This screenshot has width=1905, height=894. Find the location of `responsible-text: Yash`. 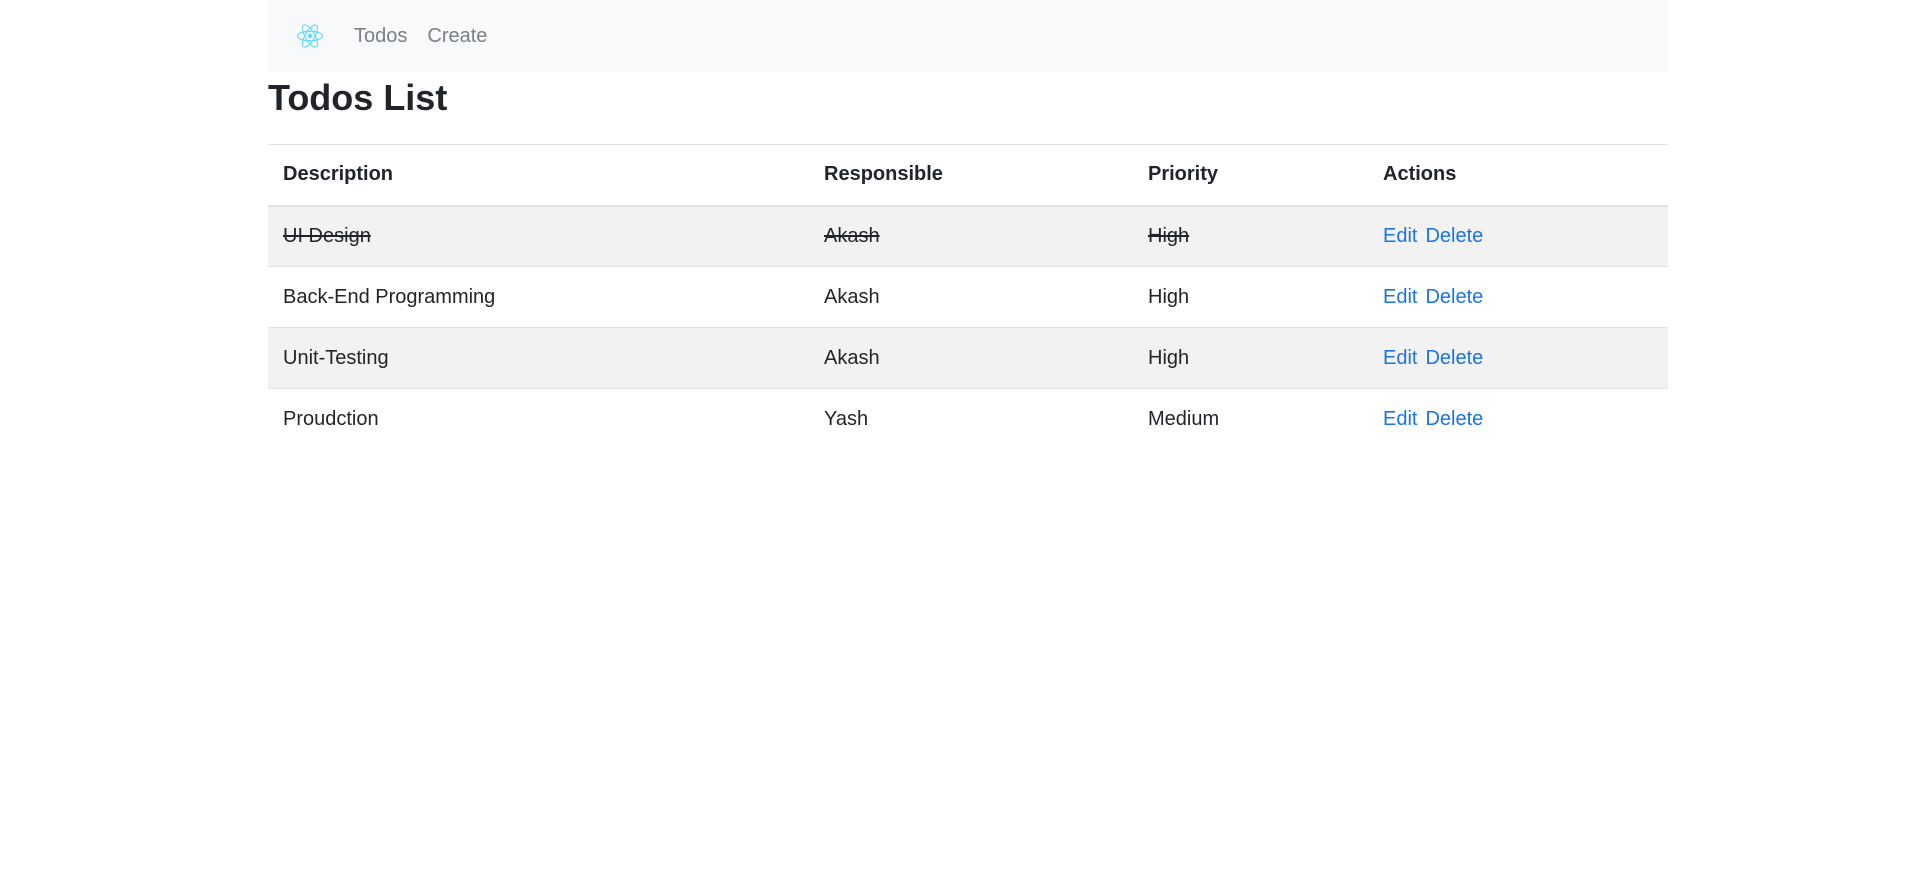

responsible-text: Yash is located at coordinates (846, 418).